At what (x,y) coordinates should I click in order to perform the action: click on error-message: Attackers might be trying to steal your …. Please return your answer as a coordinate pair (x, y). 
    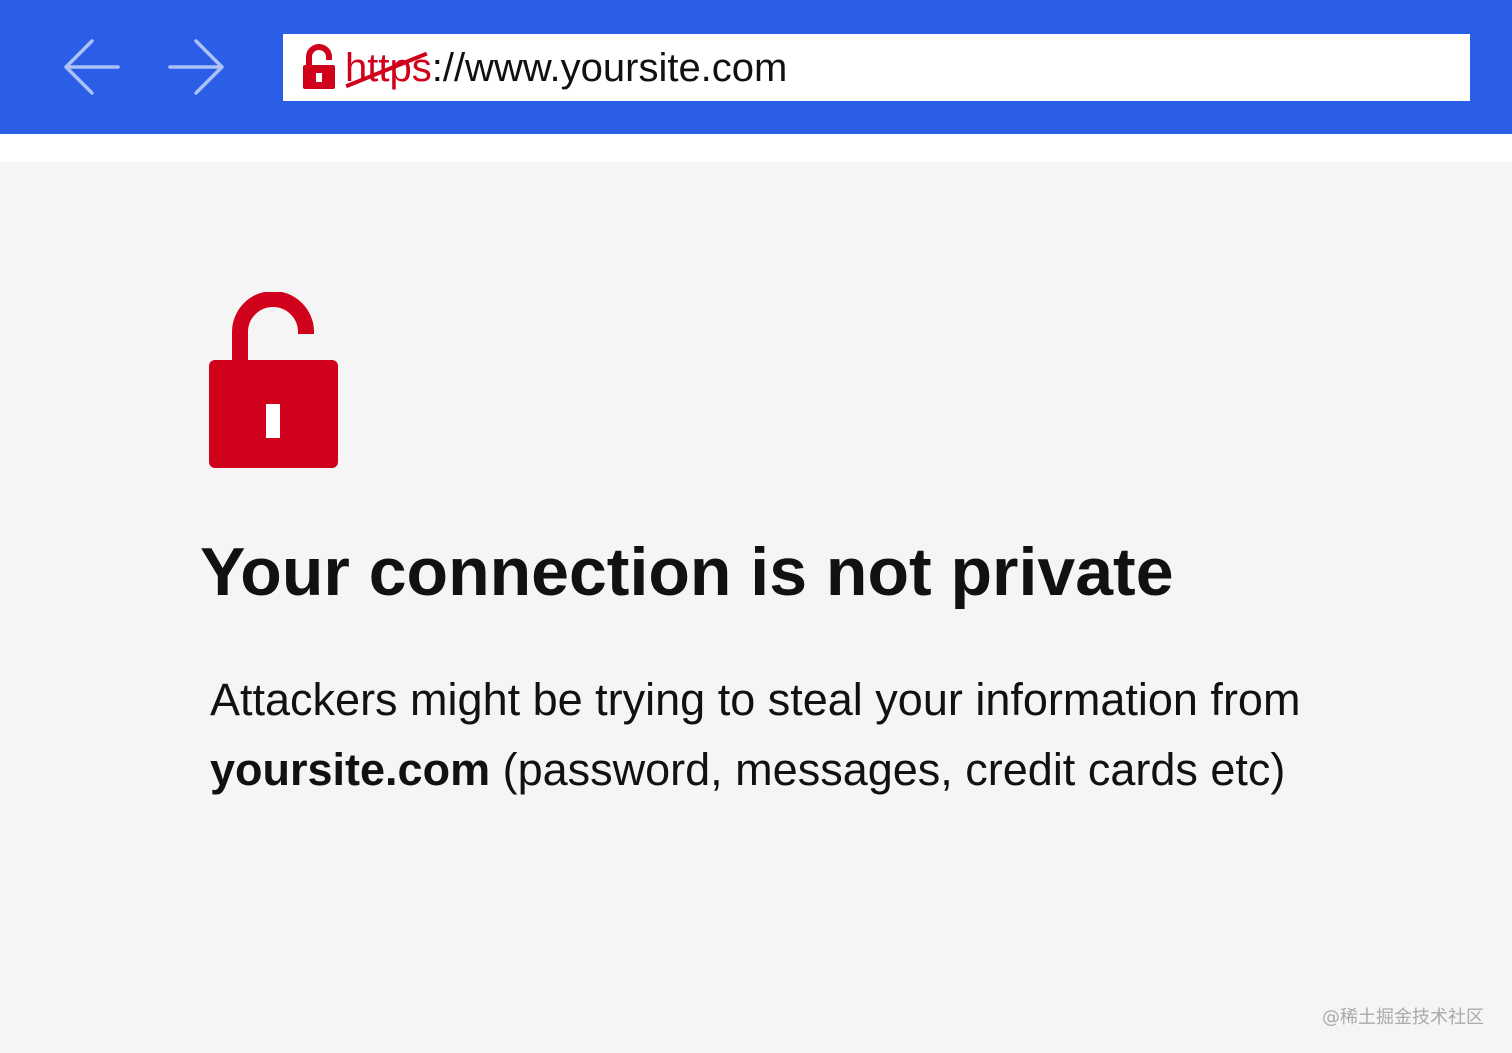
    Looking at the image, I should click on (755, 734).